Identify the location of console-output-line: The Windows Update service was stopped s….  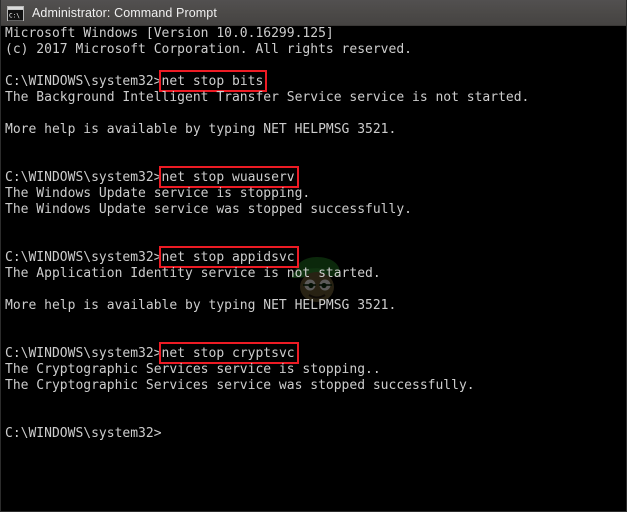
(315, 210).